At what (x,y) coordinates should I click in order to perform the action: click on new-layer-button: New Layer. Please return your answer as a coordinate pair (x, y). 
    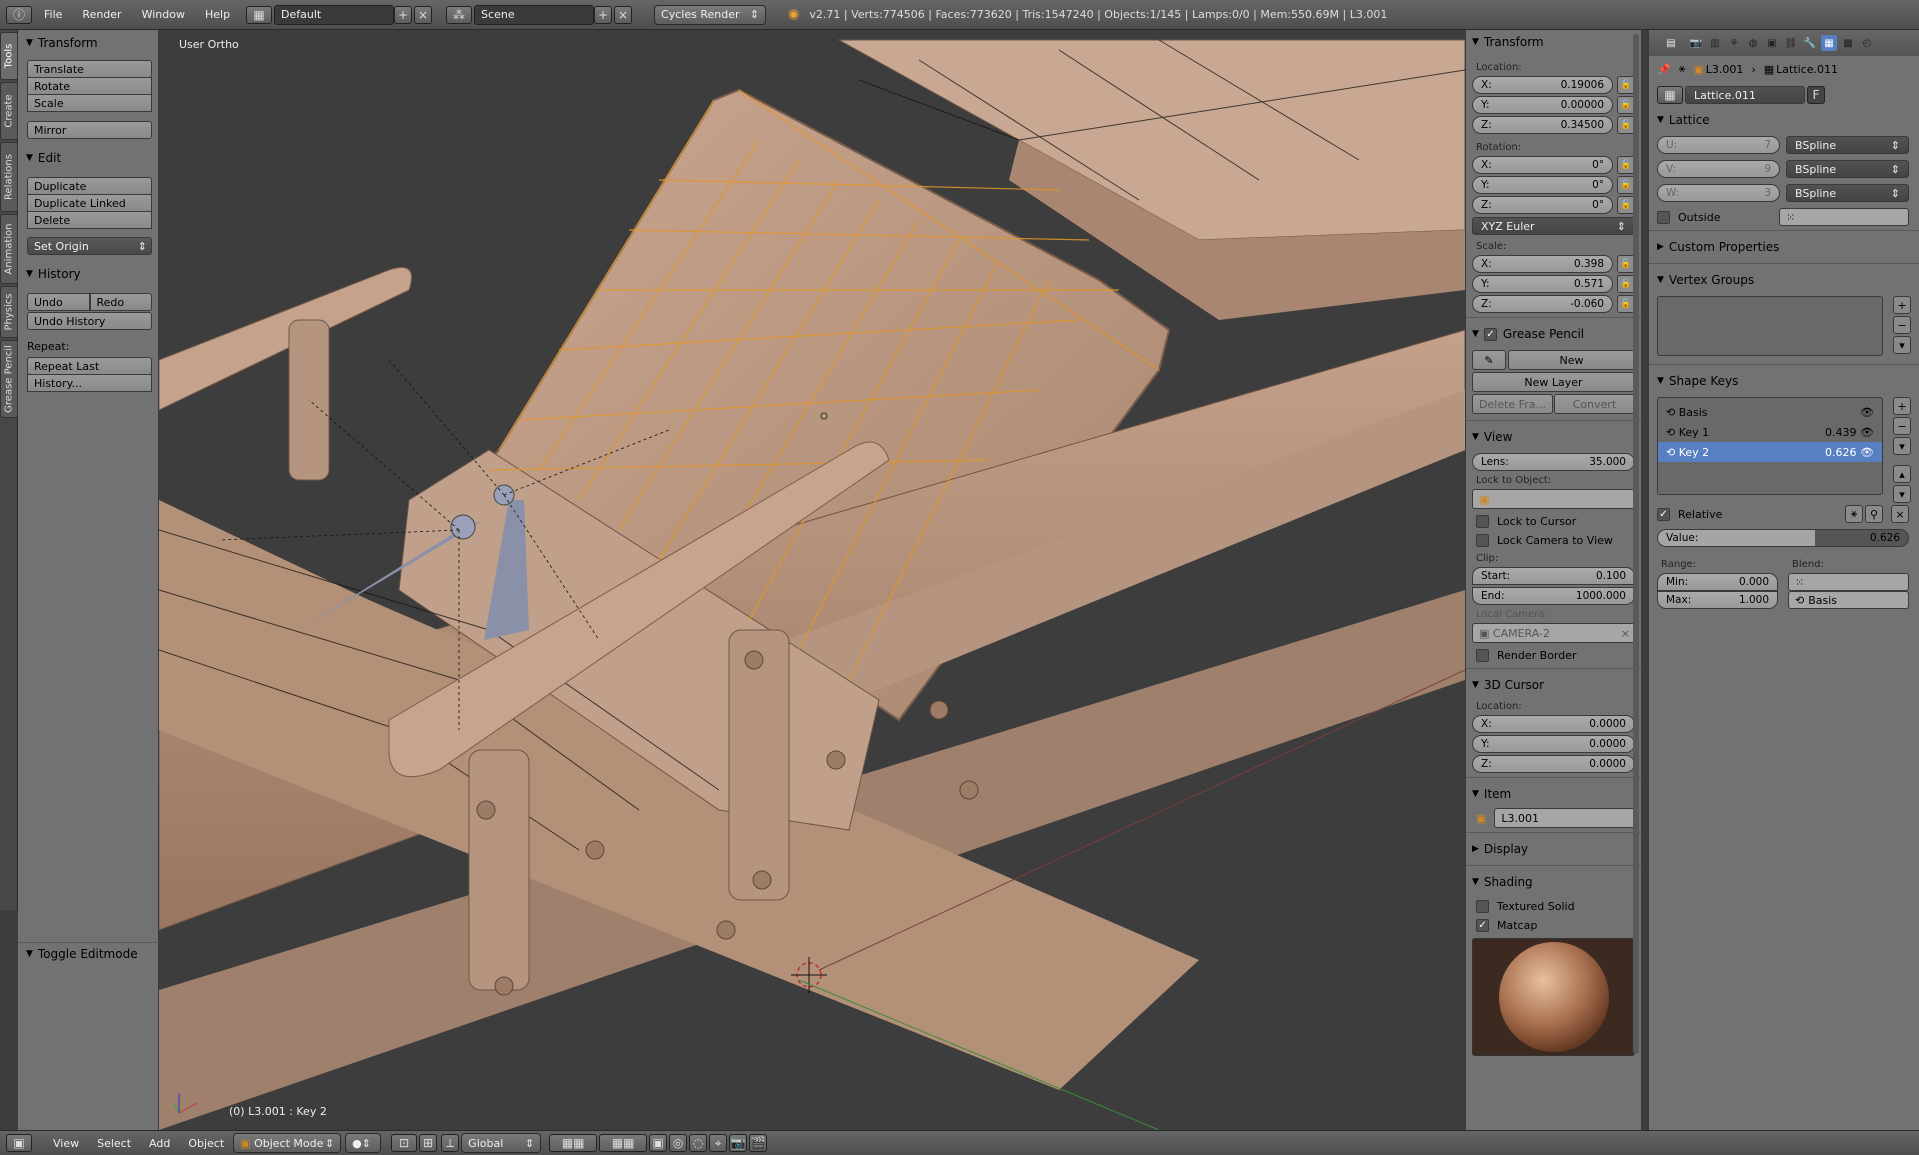
    Looking at the image, I should click on (1553, 382).